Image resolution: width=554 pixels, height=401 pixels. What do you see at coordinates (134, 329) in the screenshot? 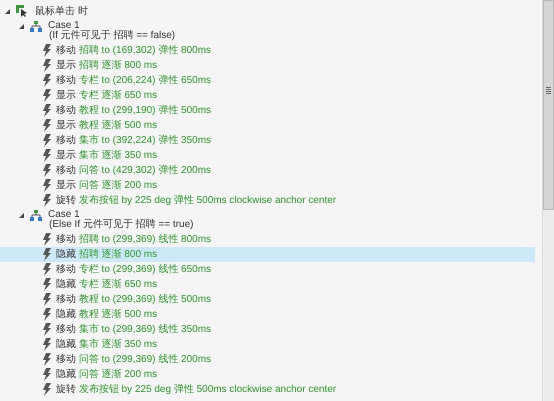
I see `action-text: 移动 集市 to (299,369) 线性 350ms` at bounding box center [134, 329].